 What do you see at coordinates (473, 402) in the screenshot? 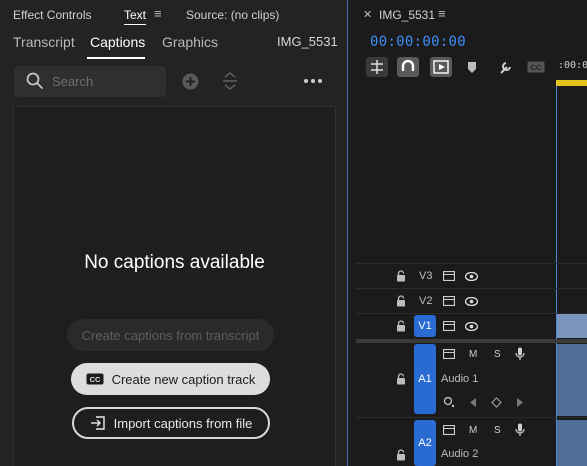
I see `previous-keyframe-icon` at bounding box center [473, 402].